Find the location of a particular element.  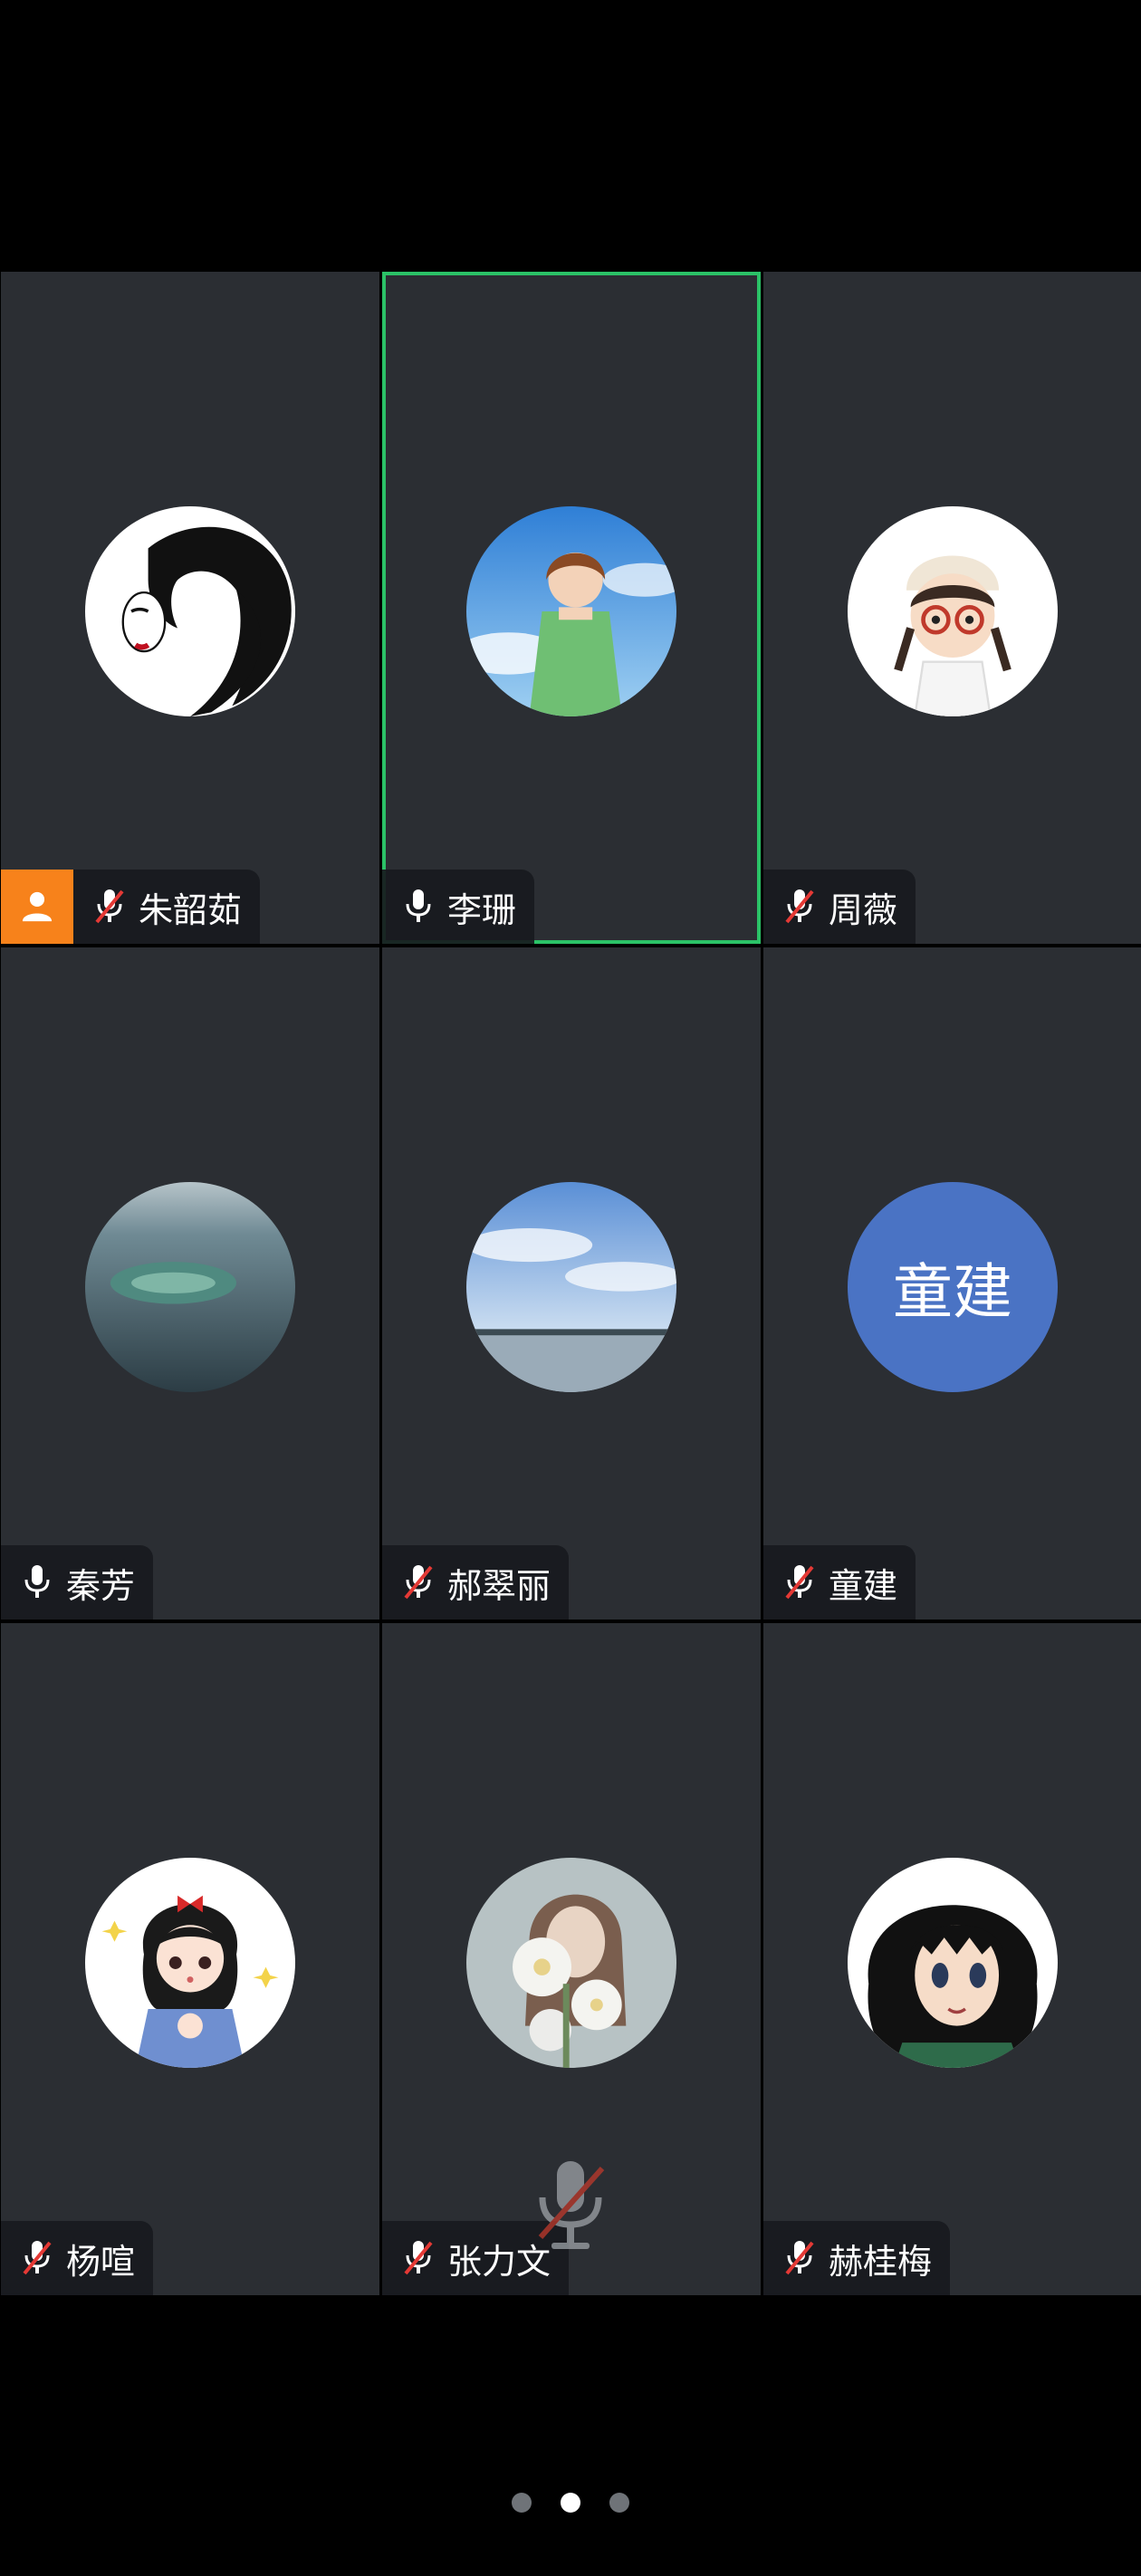

participant-name: 杨喧 is located at coordinates (101, 2261).